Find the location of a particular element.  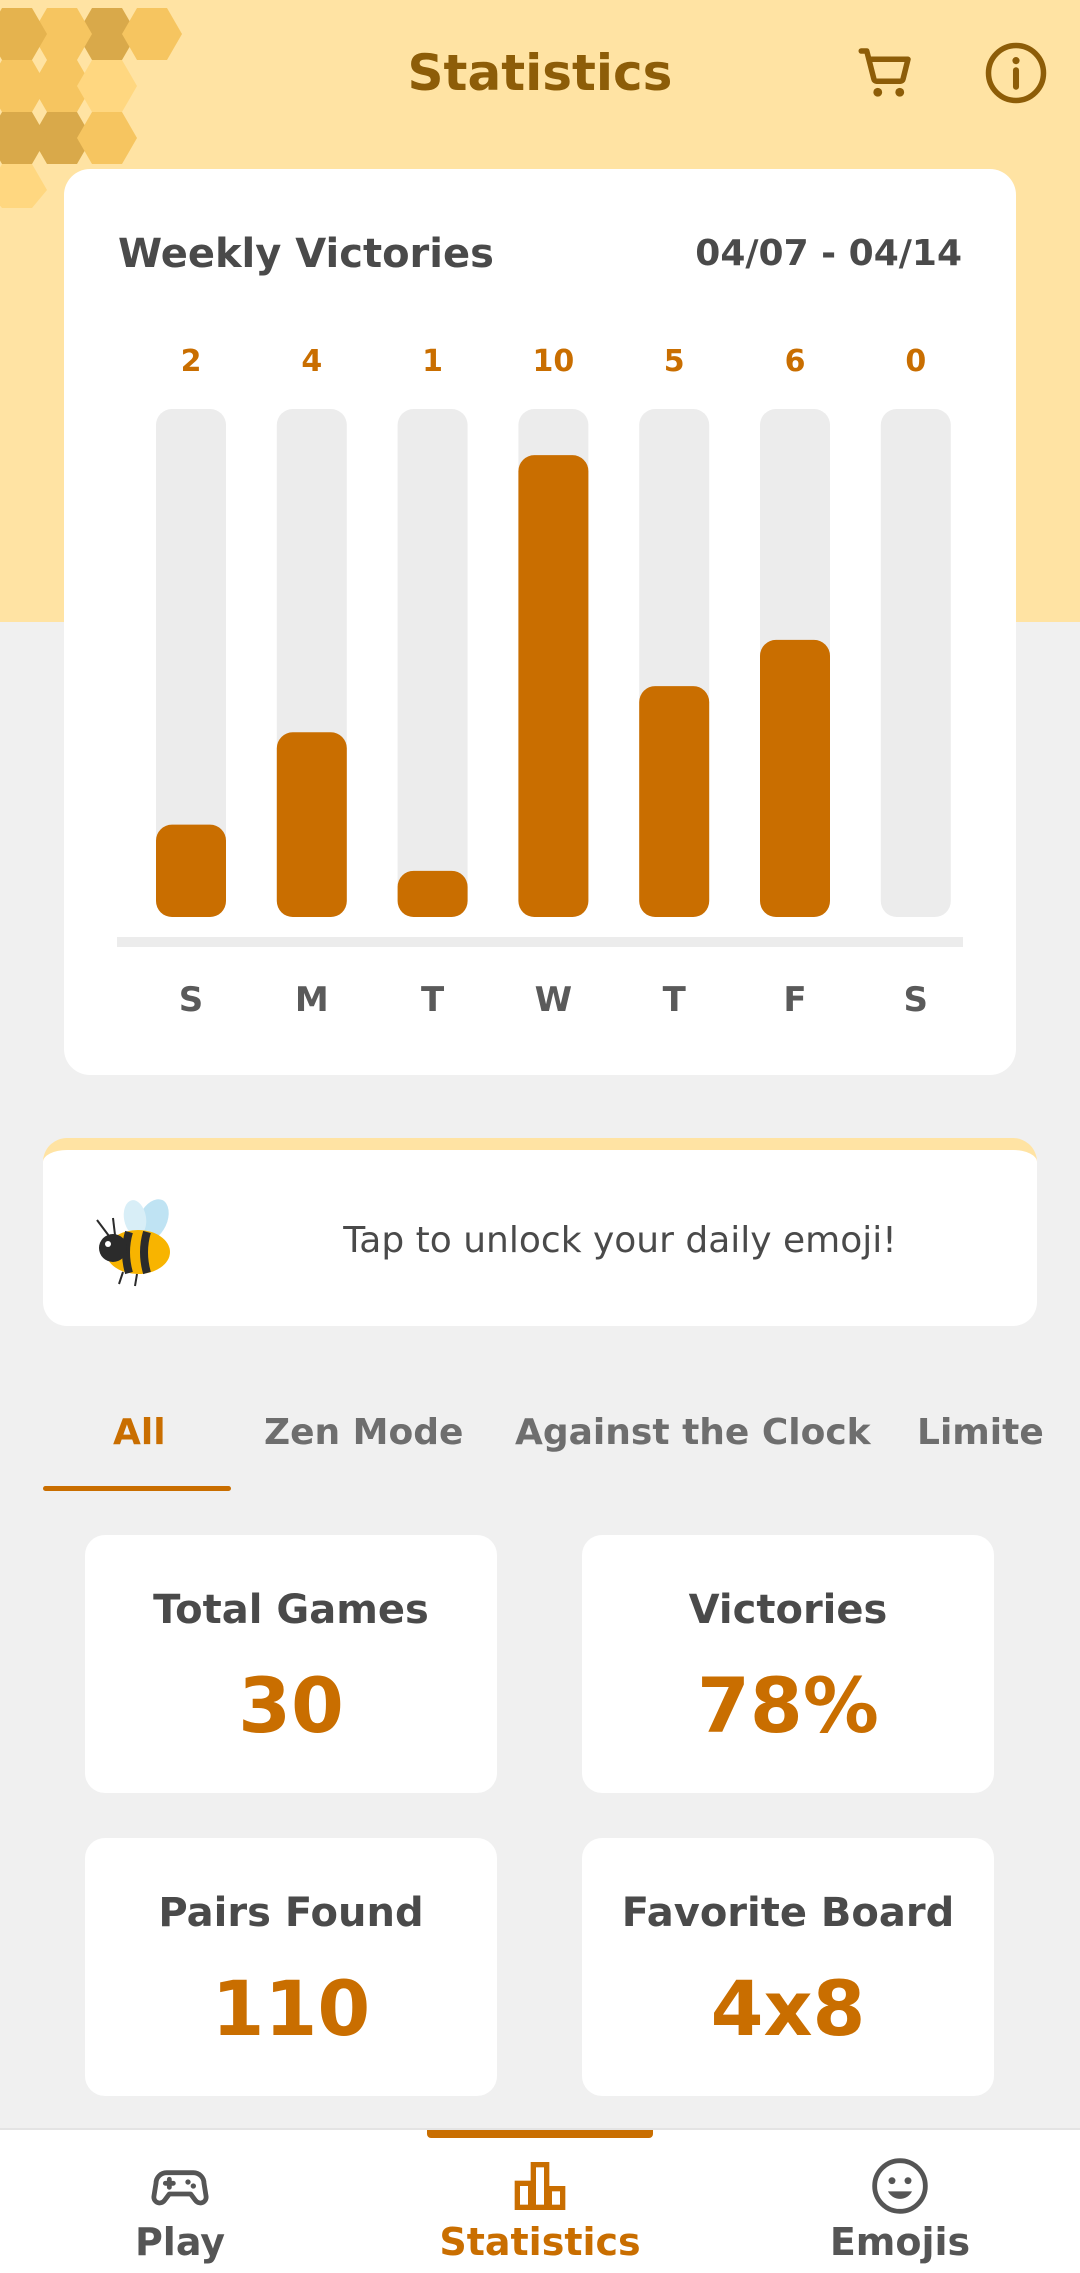

nav-emojis: Emojis is located at coordinates (900, 2201).